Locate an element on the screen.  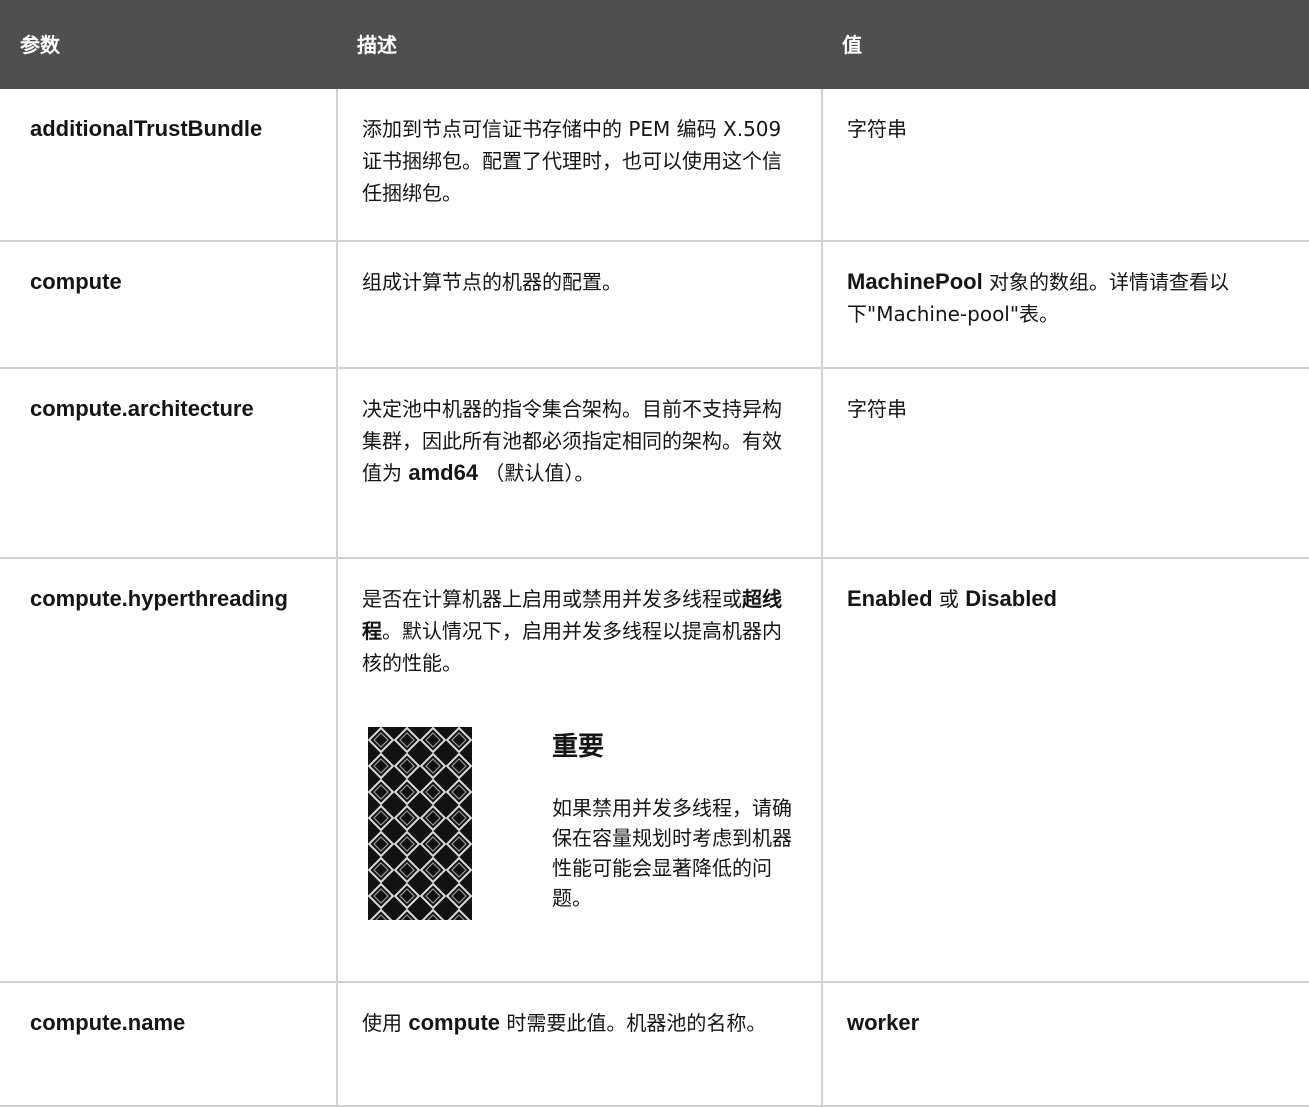
desc-text: 。默认情况下，启用并发多线程以提高机器内核的性能。 is located at coordinates (572, 647).